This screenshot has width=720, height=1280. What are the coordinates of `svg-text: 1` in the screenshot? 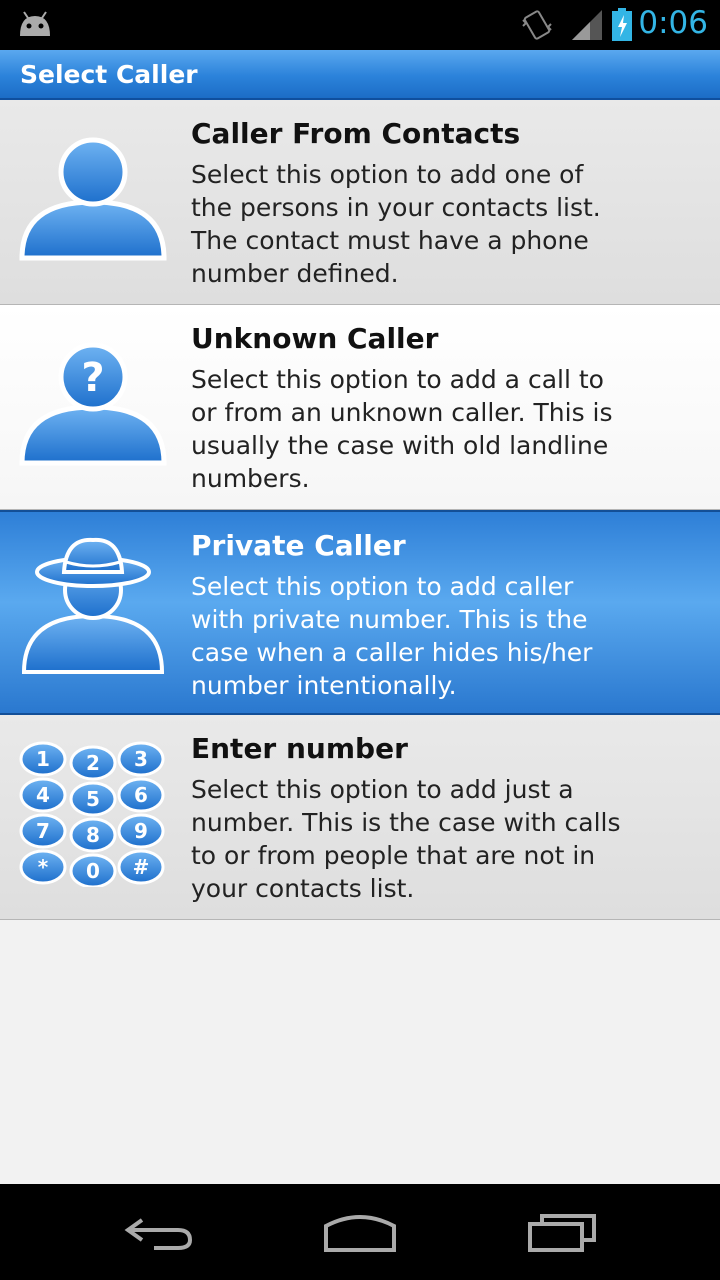 It's located at (43, 759).